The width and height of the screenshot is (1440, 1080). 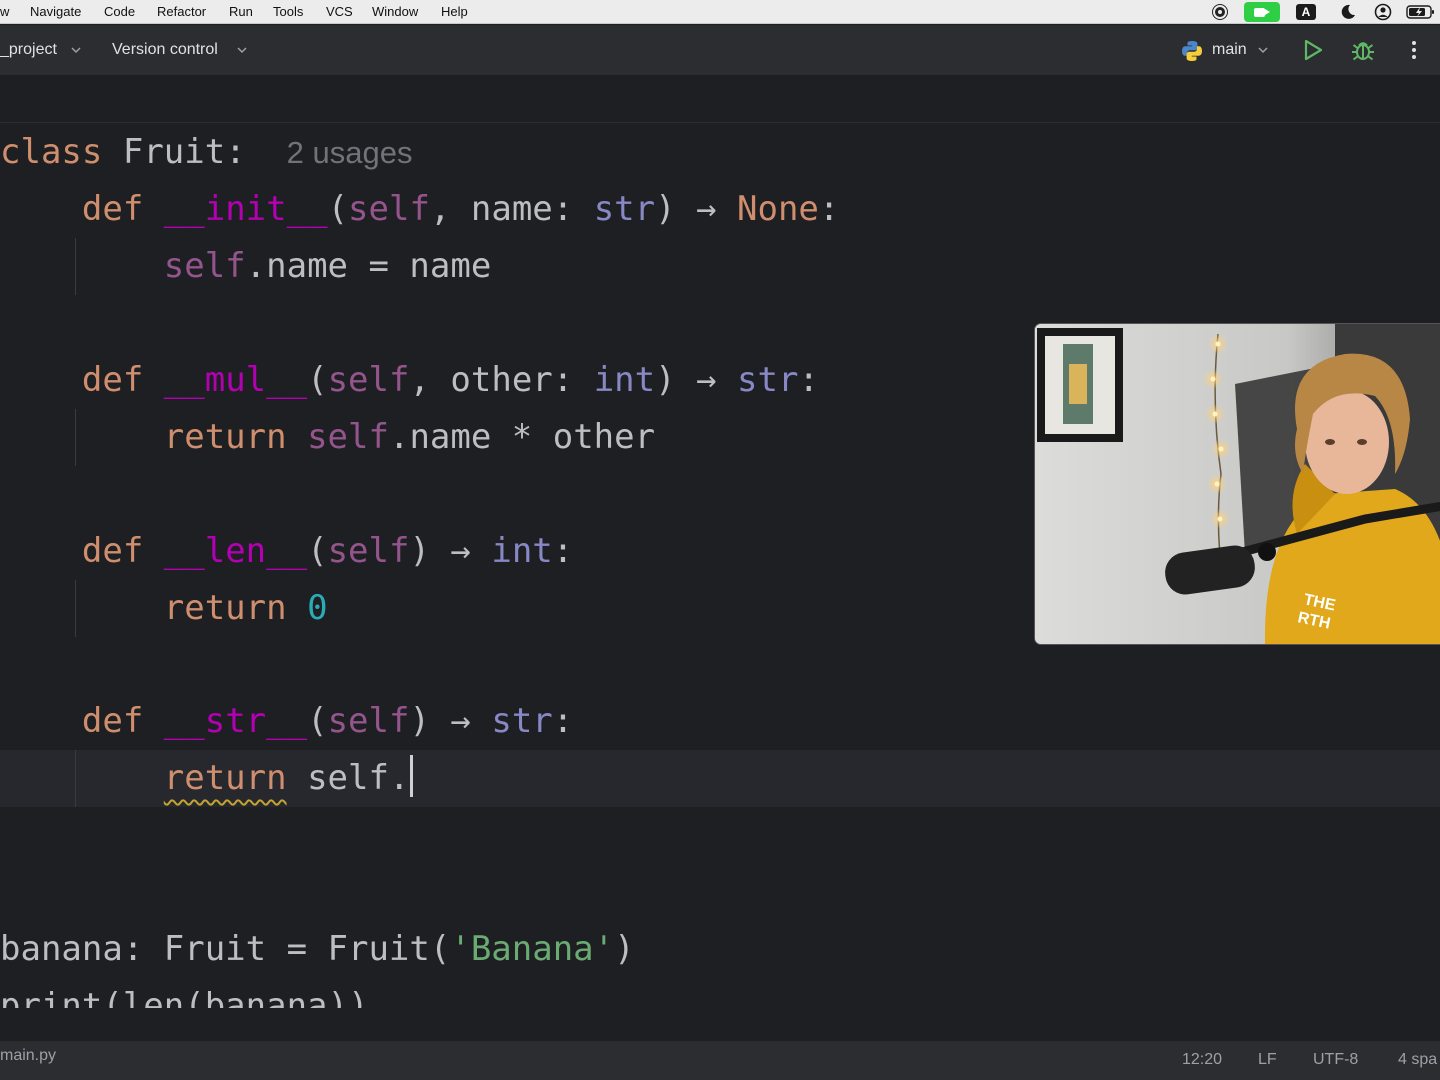 I want to click on code-line-return-len: return 0, so click(x=164, y=608).